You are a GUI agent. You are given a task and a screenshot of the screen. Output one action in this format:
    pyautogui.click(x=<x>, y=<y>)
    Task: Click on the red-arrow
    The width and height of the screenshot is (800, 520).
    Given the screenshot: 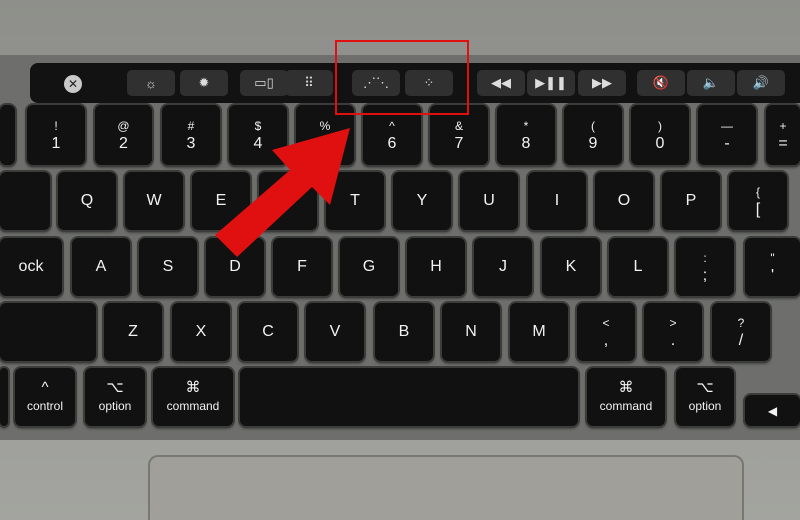 What is the action you would take?
    pyautogui.click(x=282, y=192)
    